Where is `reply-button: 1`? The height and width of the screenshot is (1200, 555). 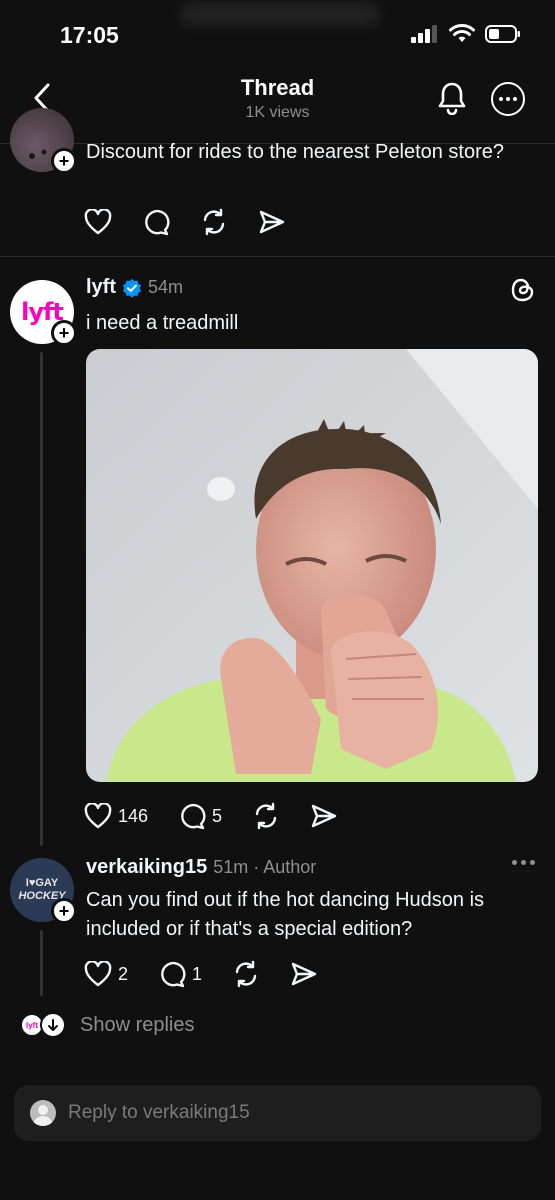
reply-button: 1 is located at coordinates (180, 974).